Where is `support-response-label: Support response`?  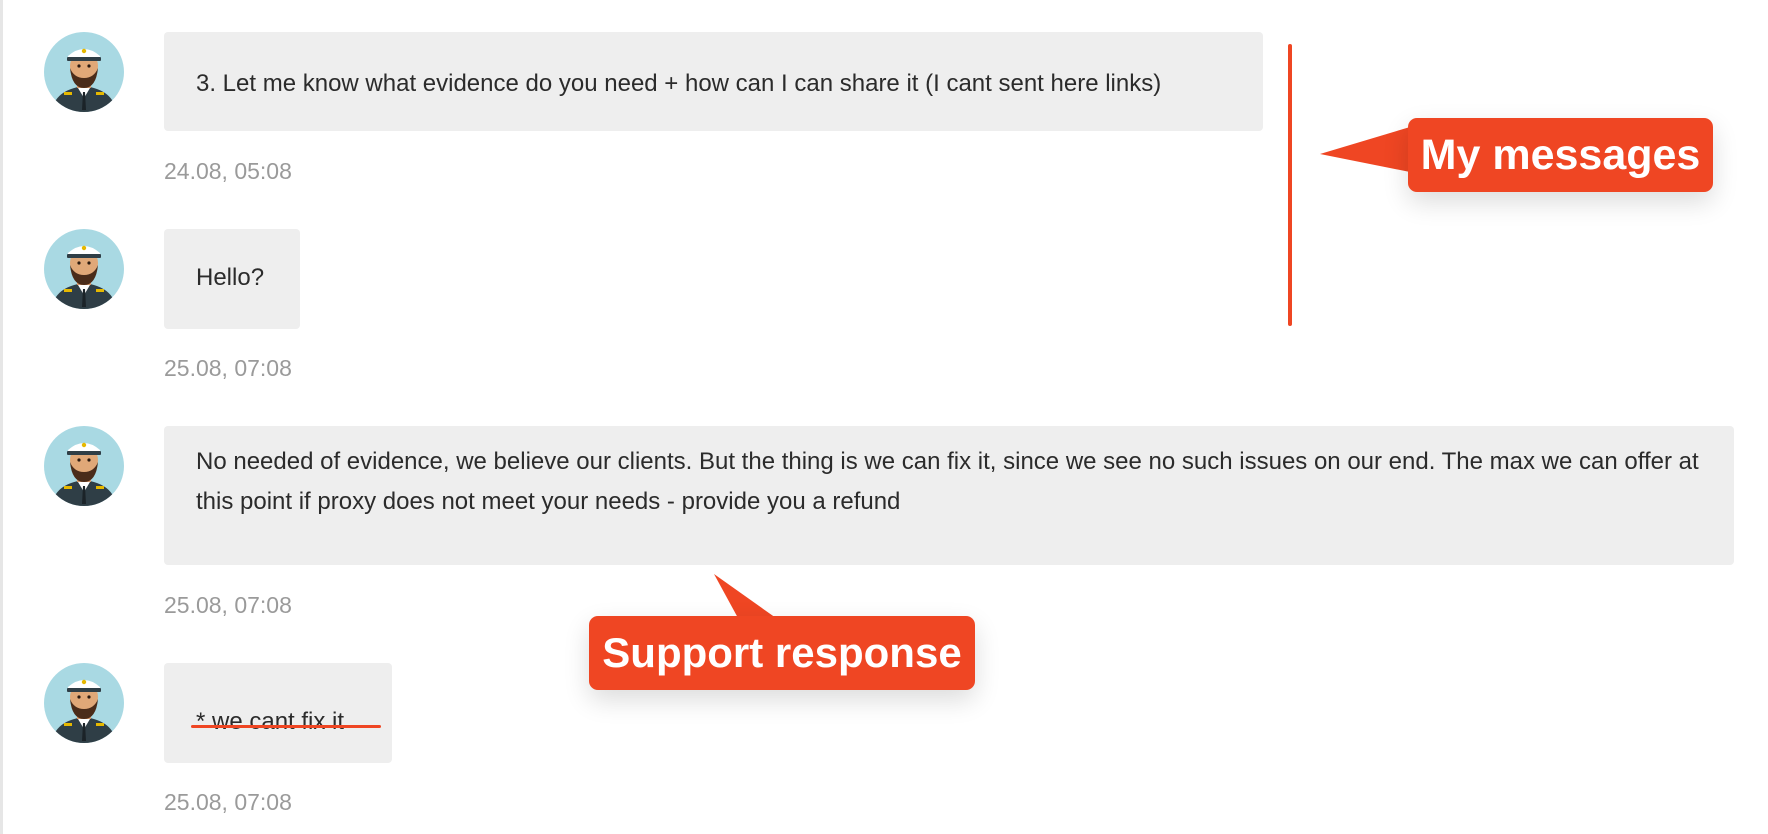 support-response-label: Support response is located at coordinates (782, 652).